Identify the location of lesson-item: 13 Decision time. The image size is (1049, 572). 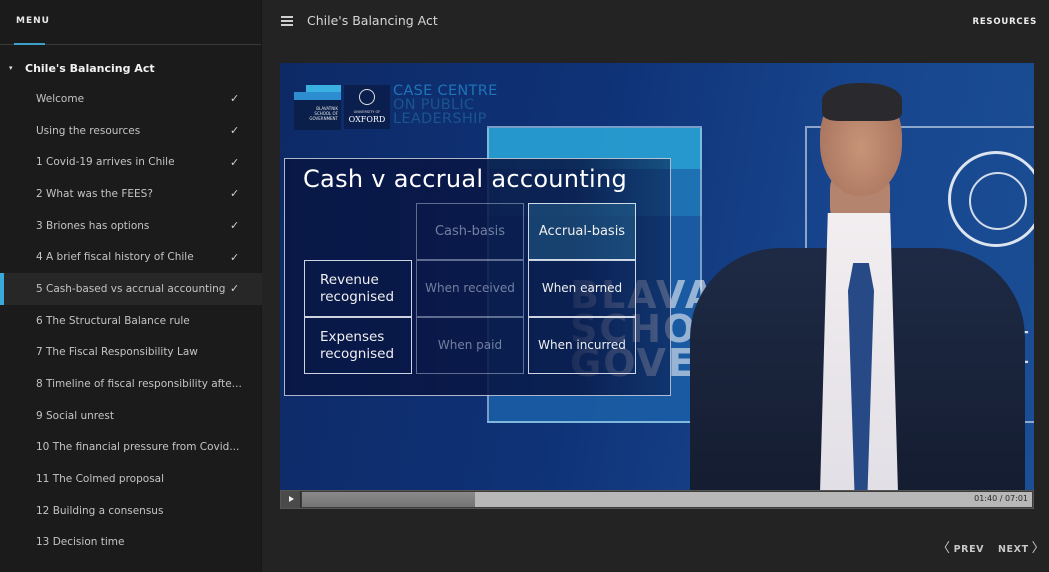
(131, 543).